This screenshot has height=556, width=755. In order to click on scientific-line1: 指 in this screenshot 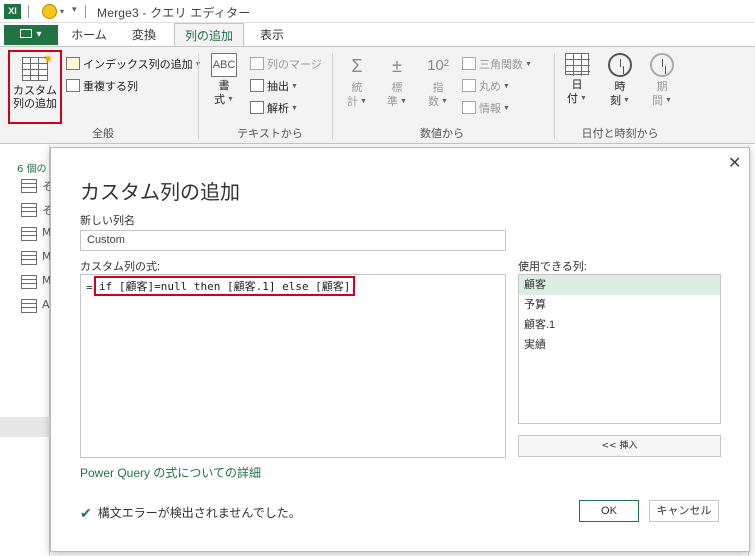, I will do `click(438, 88)`.